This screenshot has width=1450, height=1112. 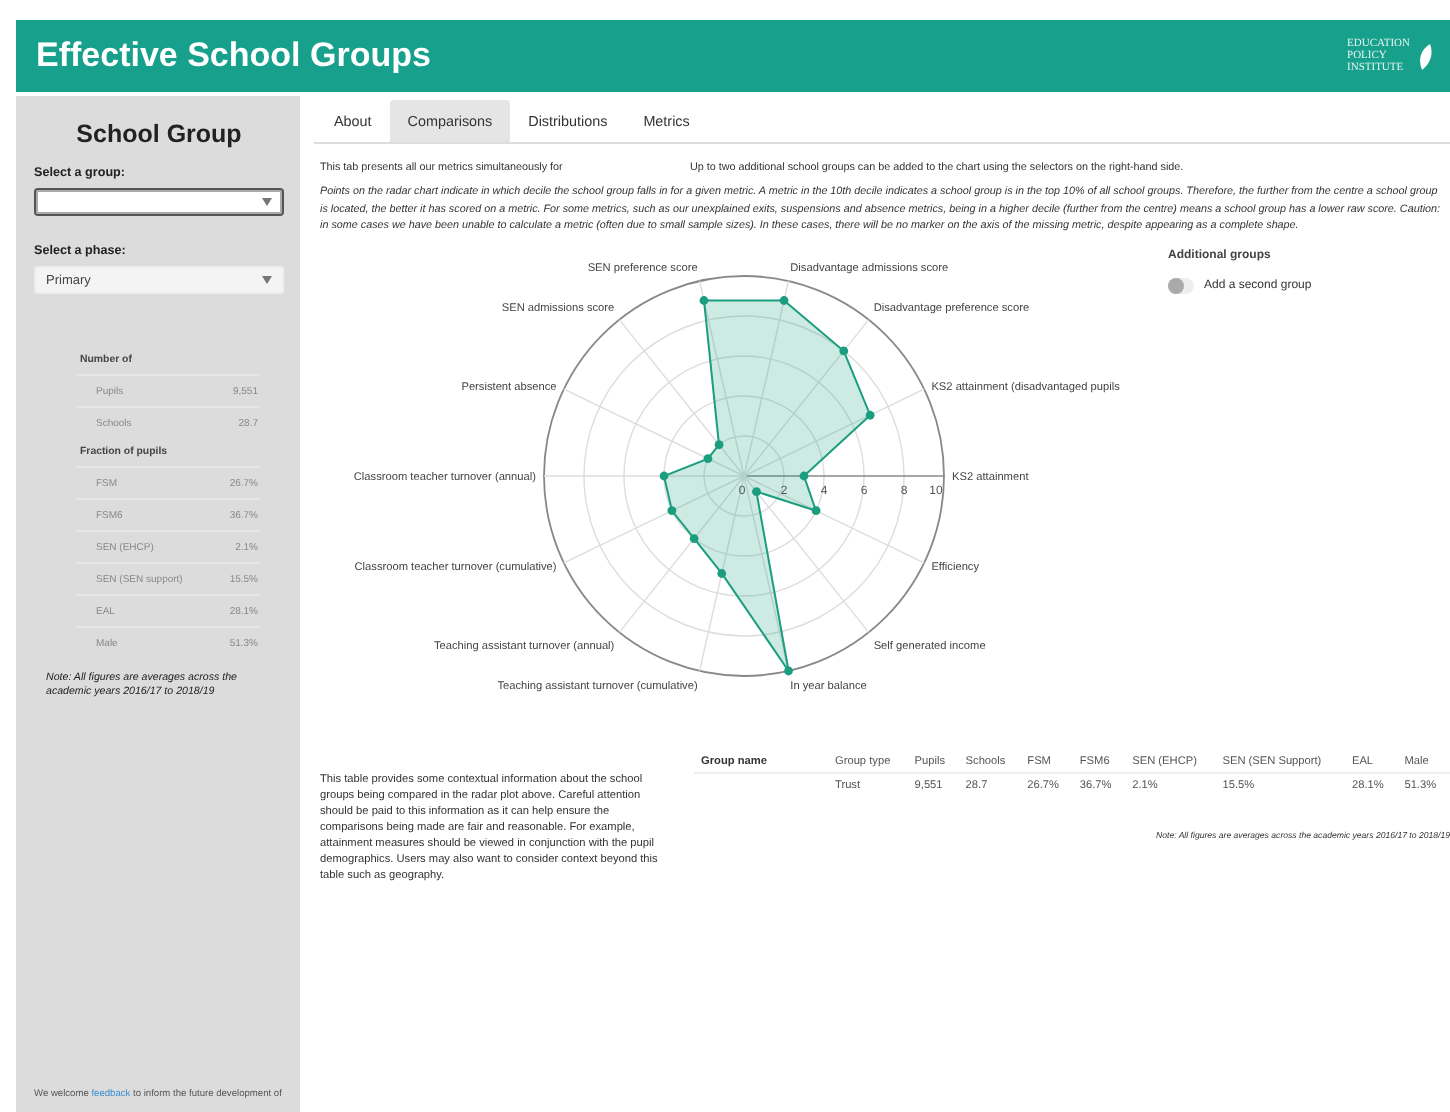 What do you see at coordinates (1181, 285) in the screenshot?
I see `toggle-switch` at bounding box center [1181, 285].